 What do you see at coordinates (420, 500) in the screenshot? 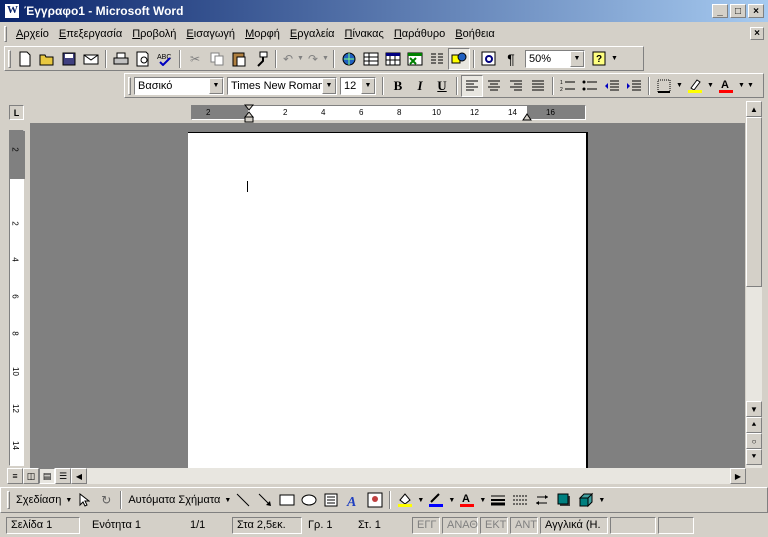
I see `fill-color-dropdown-icon: ▼` at bounding box center [420, 500].